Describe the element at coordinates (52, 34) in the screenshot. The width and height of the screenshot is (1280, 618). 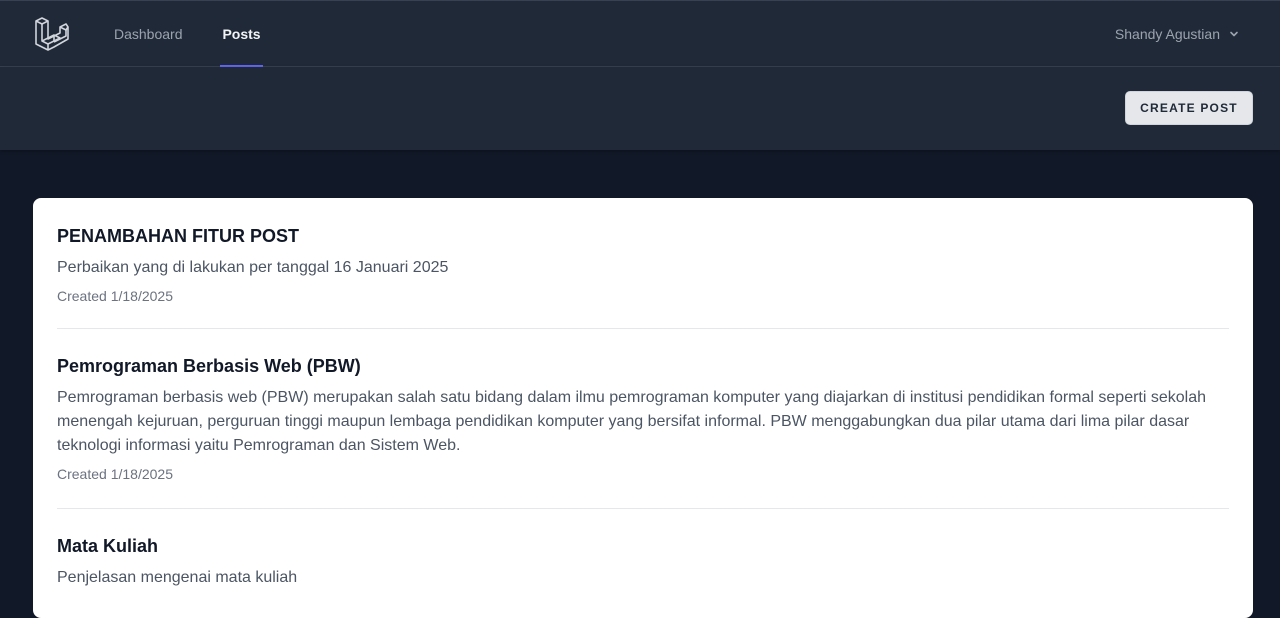
I see `laravel-logo-icon` at that location.